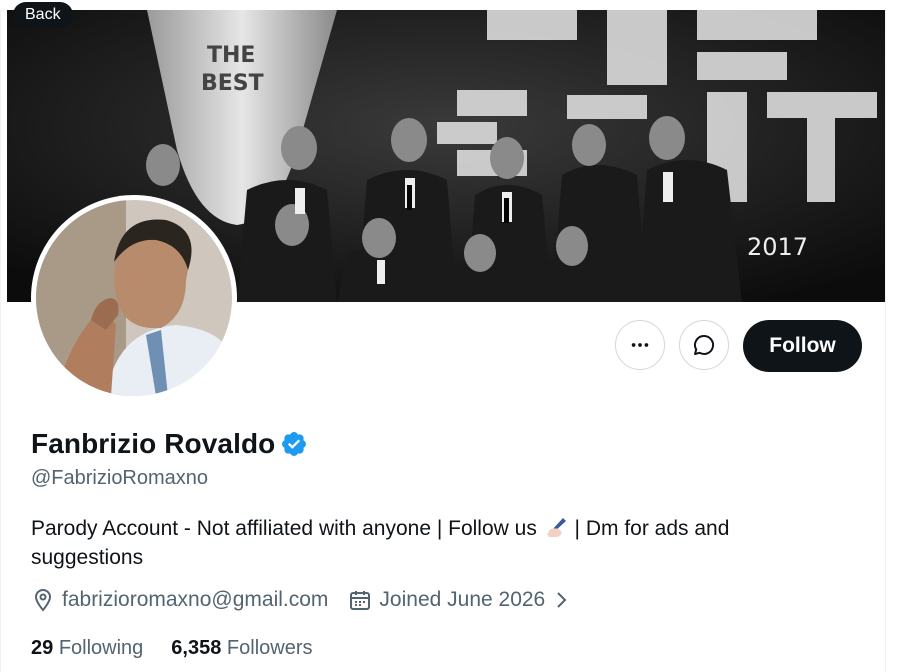  I want to click on back-button: Back, so click(43, 15).